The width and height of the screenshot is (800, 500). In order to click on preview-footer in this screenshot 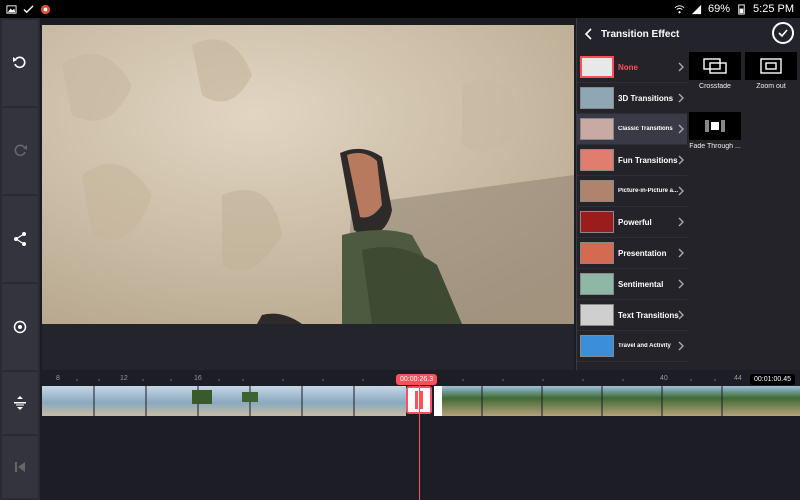, I will do `click(308, 347)`.